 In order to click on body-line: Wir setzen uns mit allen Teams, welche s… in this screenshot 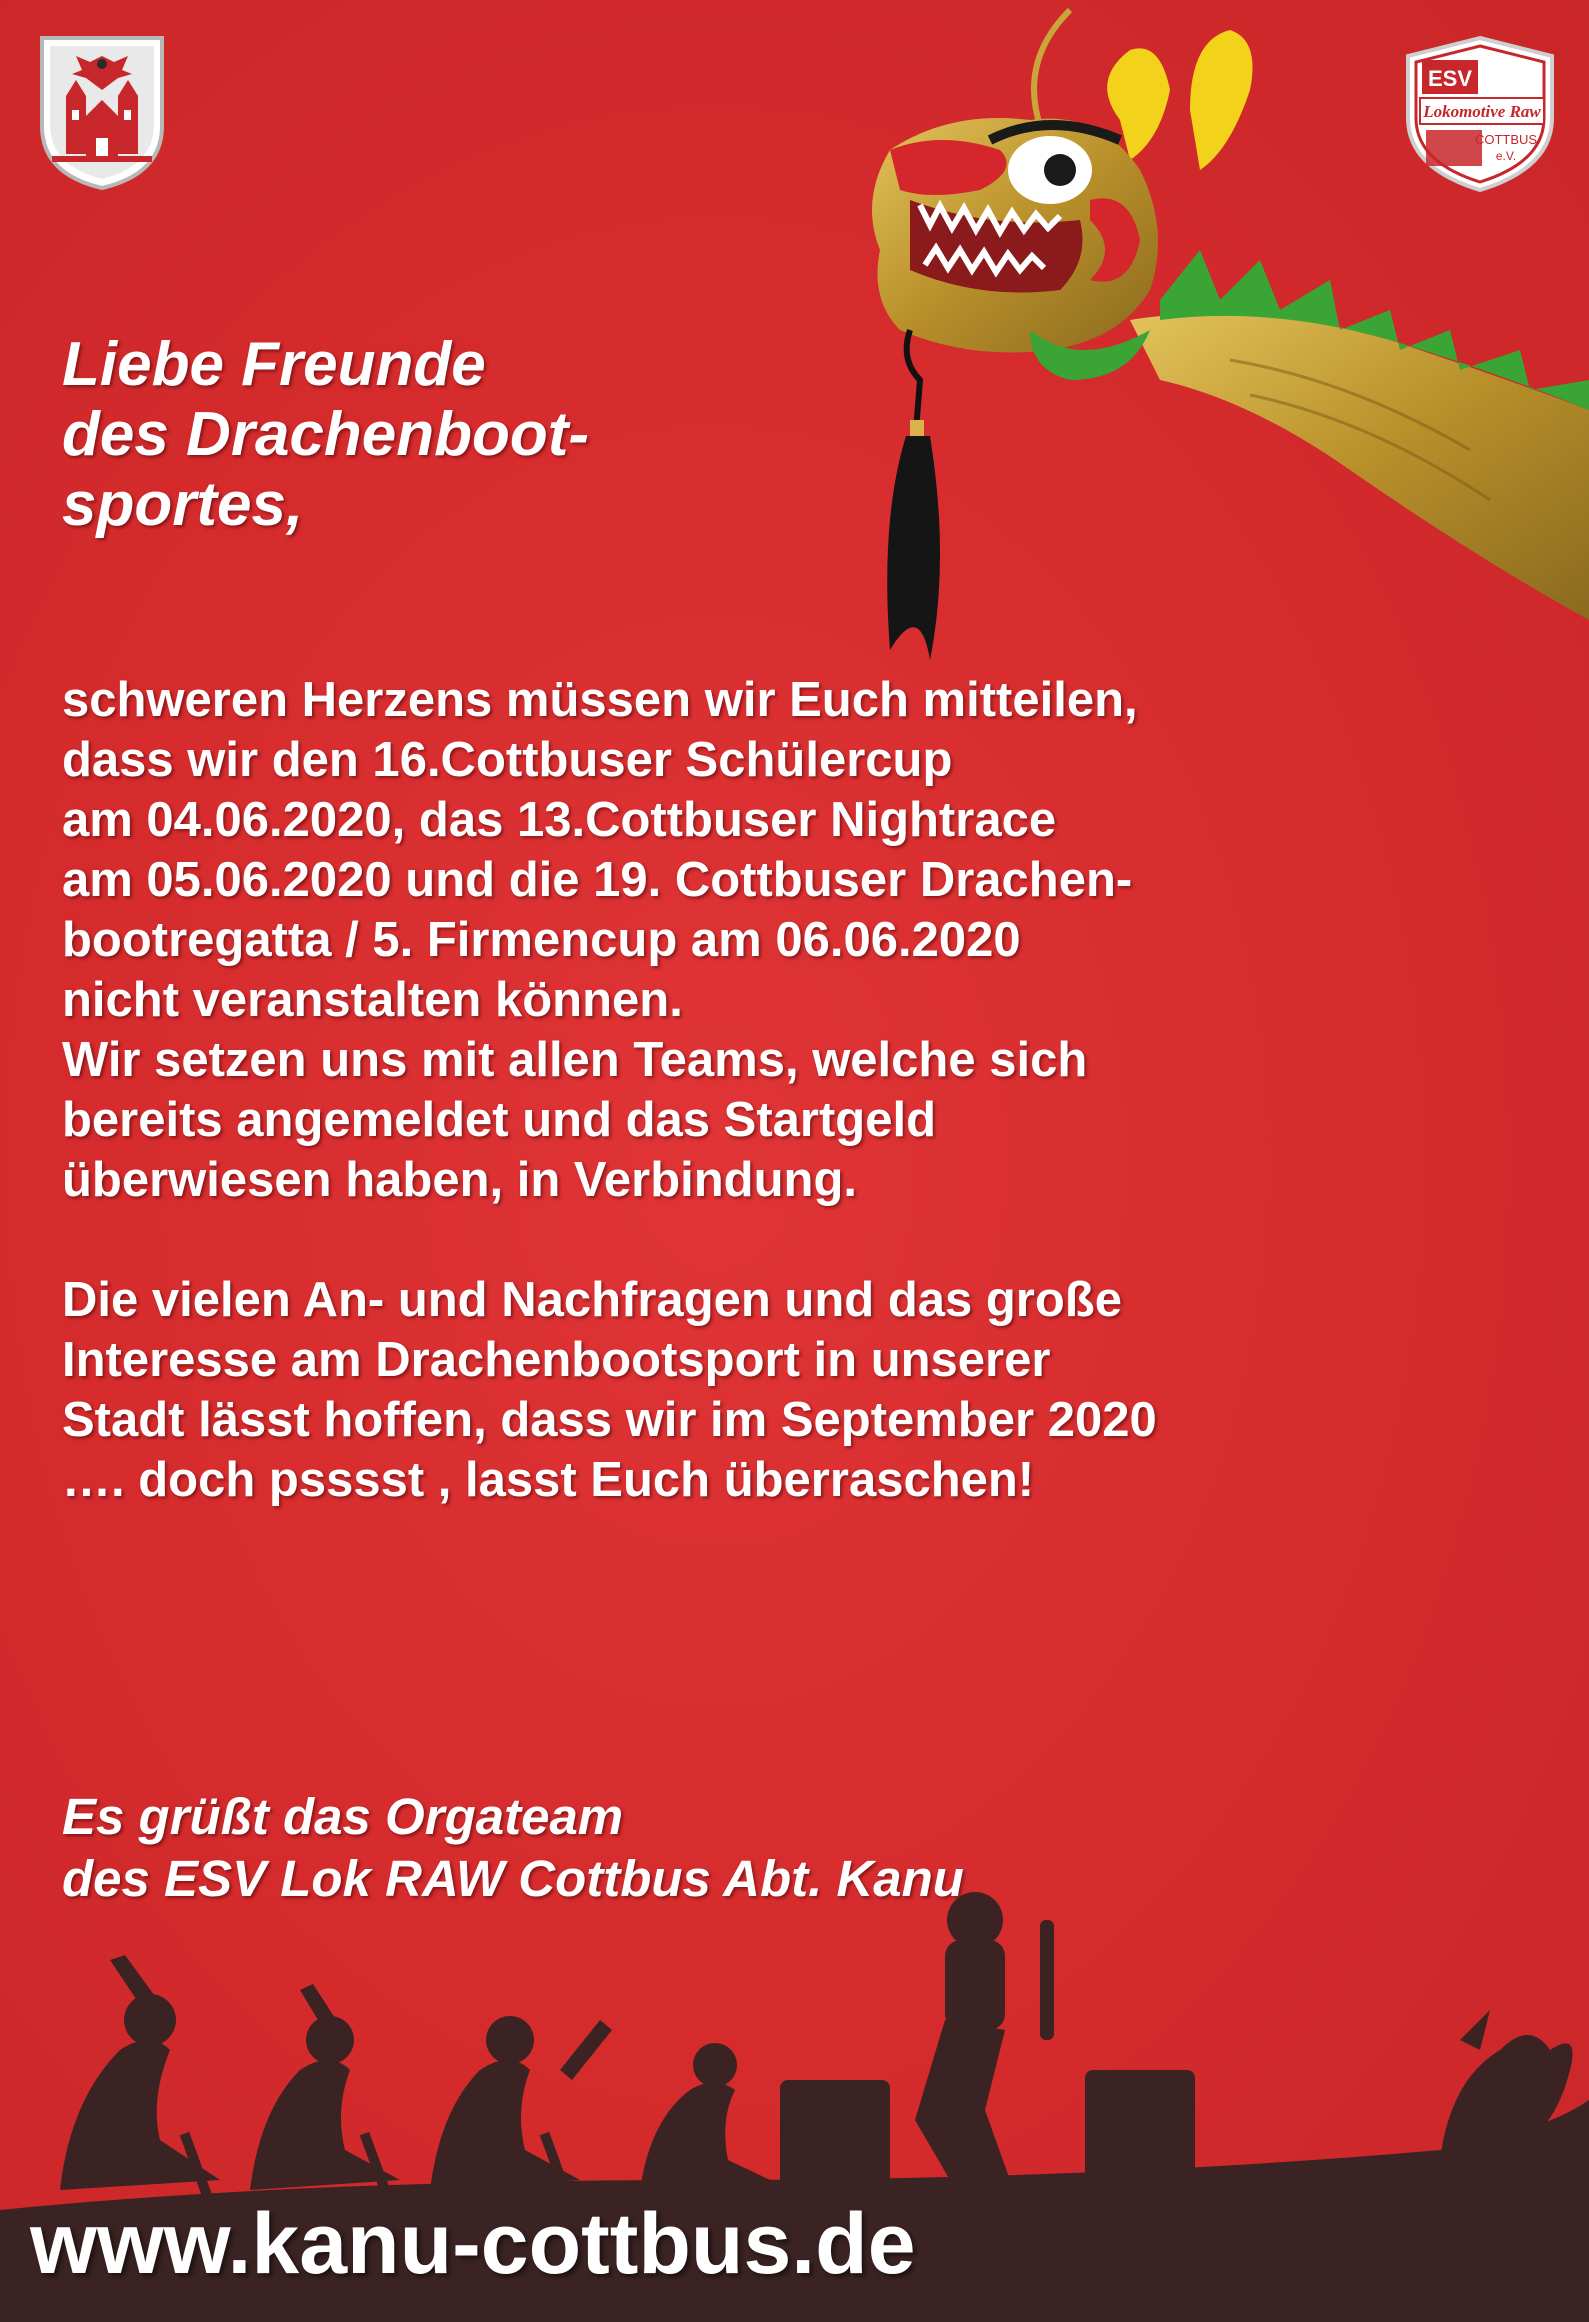, I will do `click(575, 1060)`.